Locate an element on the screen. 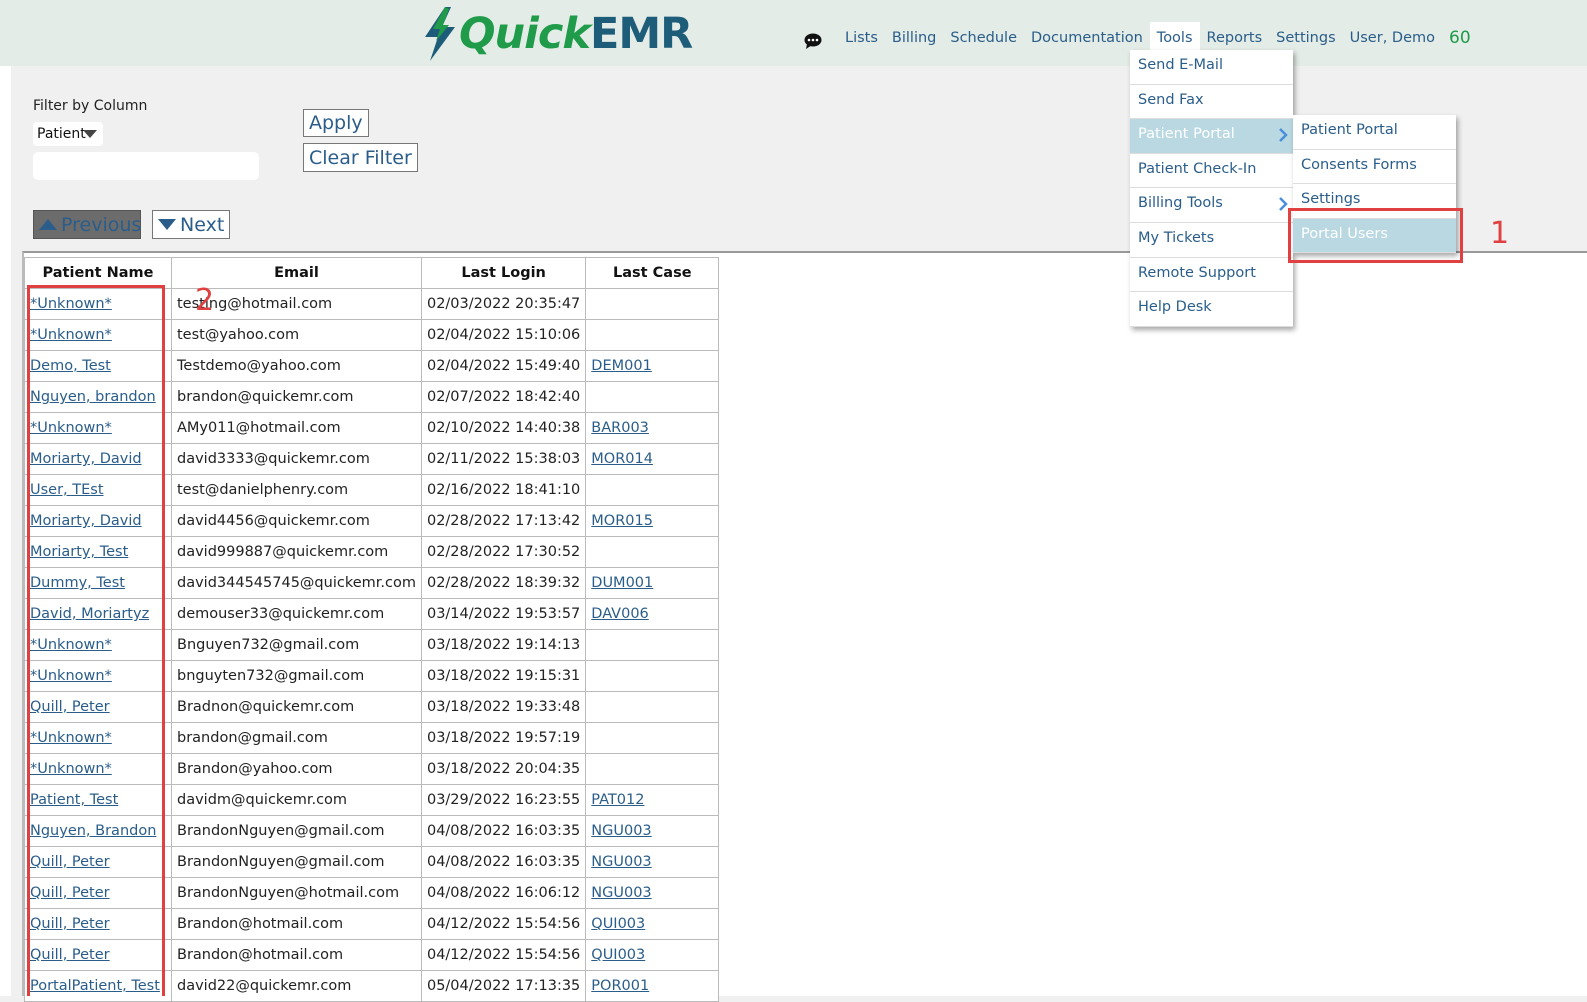 Image resolution: width=1587 pixels, height=1002 pixels. filter-text-input is located at coordinates (146, 166).